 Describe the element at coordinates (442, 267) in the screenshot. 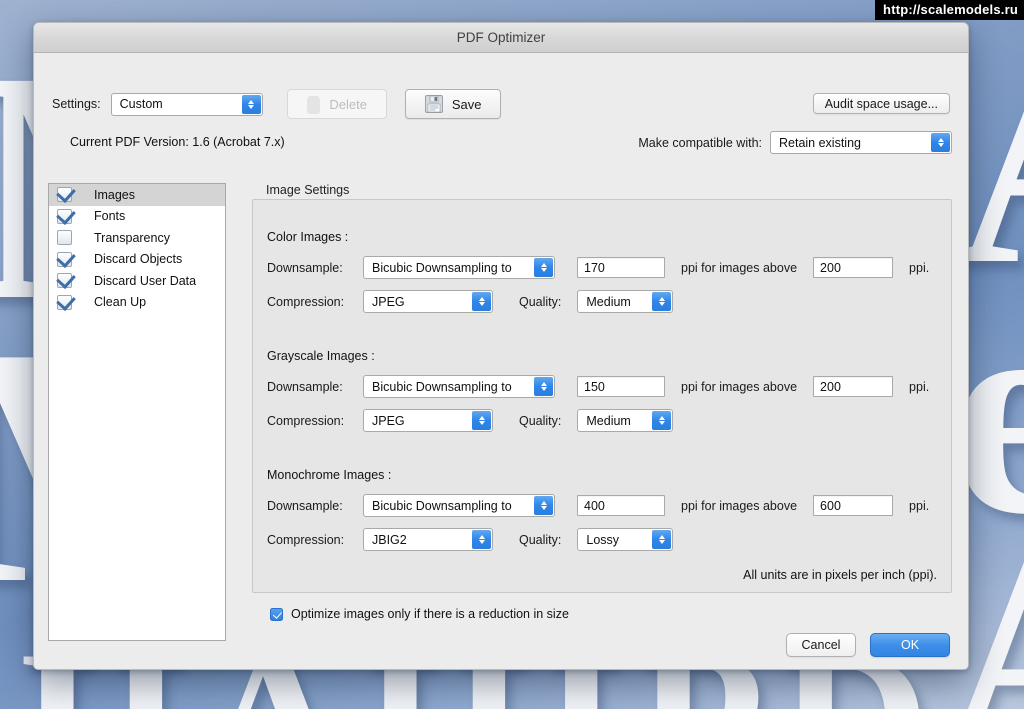

I see `color-downsample-method-value: Bicubic Downsampling to` at that location.